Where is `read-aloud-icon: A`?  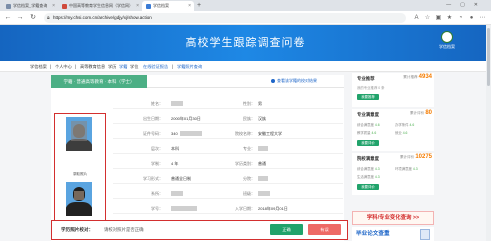
read-aloud-icon: A is located at coordinates (416, 18).